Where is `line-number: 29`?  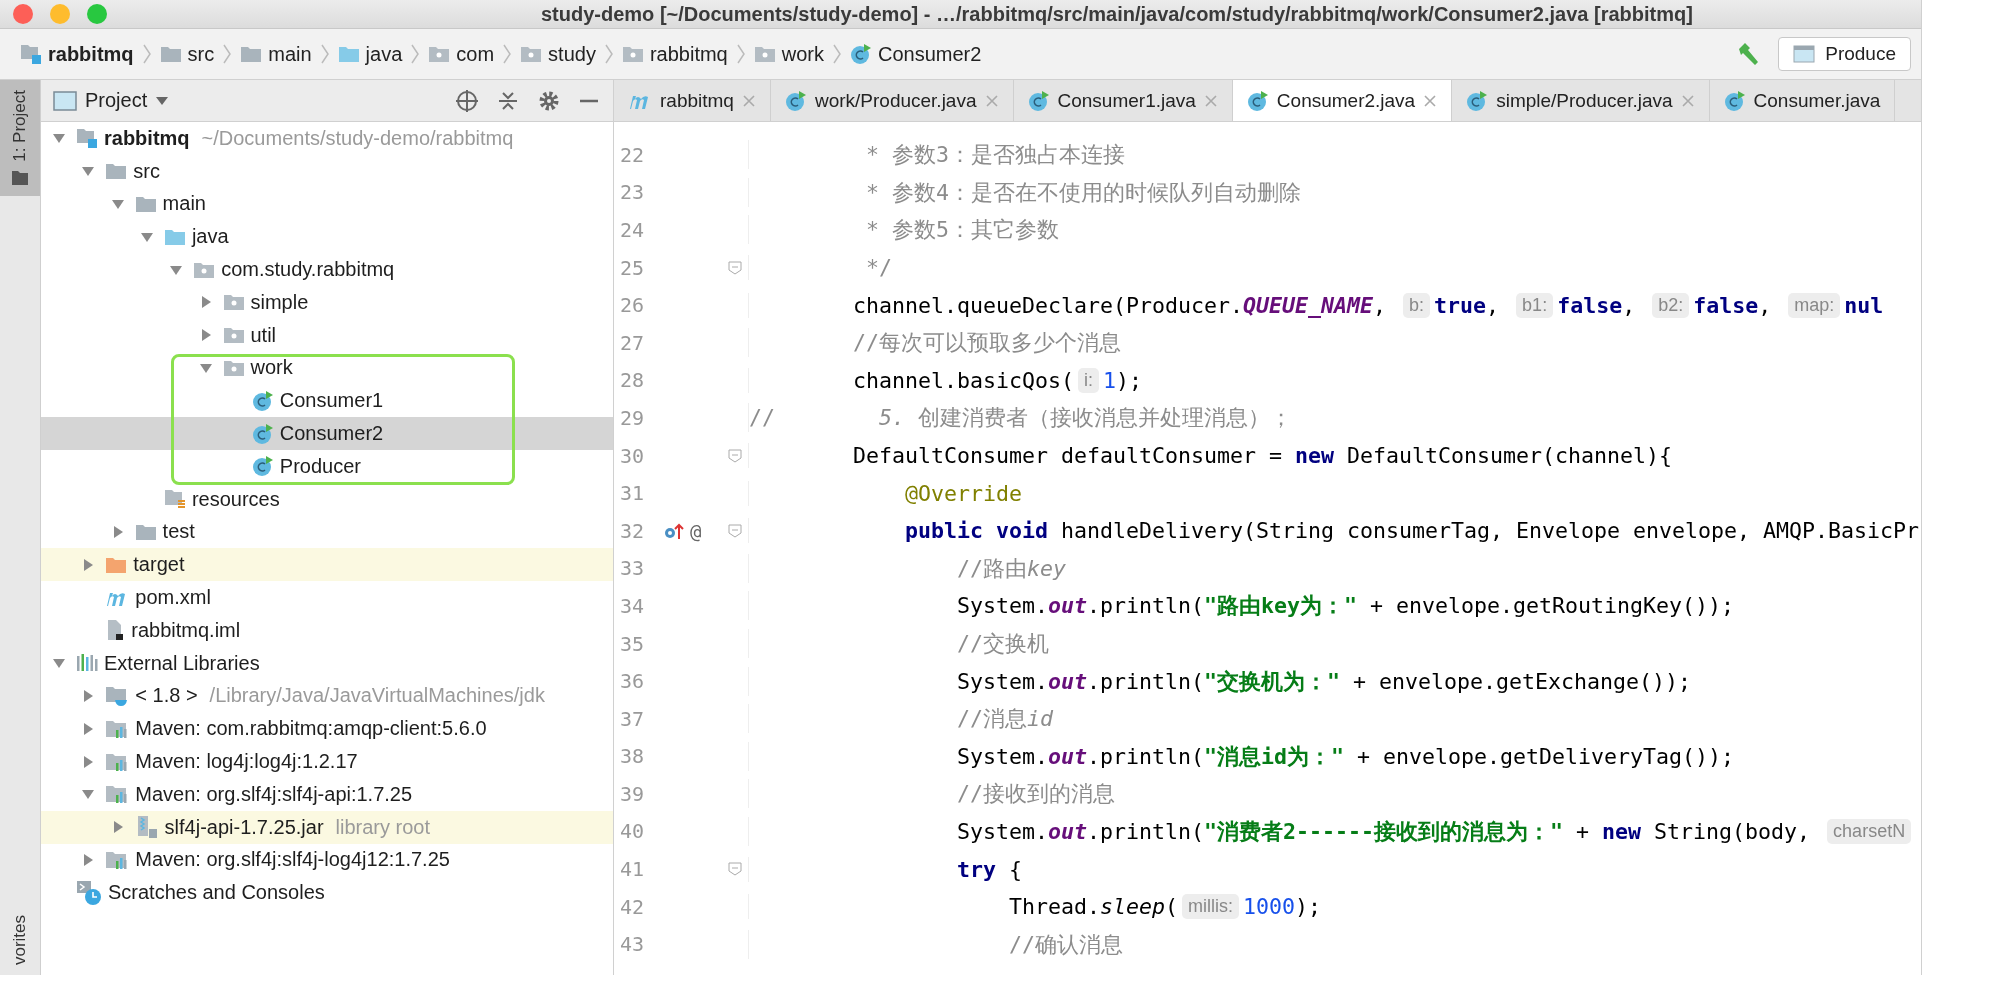 line-number: 29 is located at coordinates (632, 417).